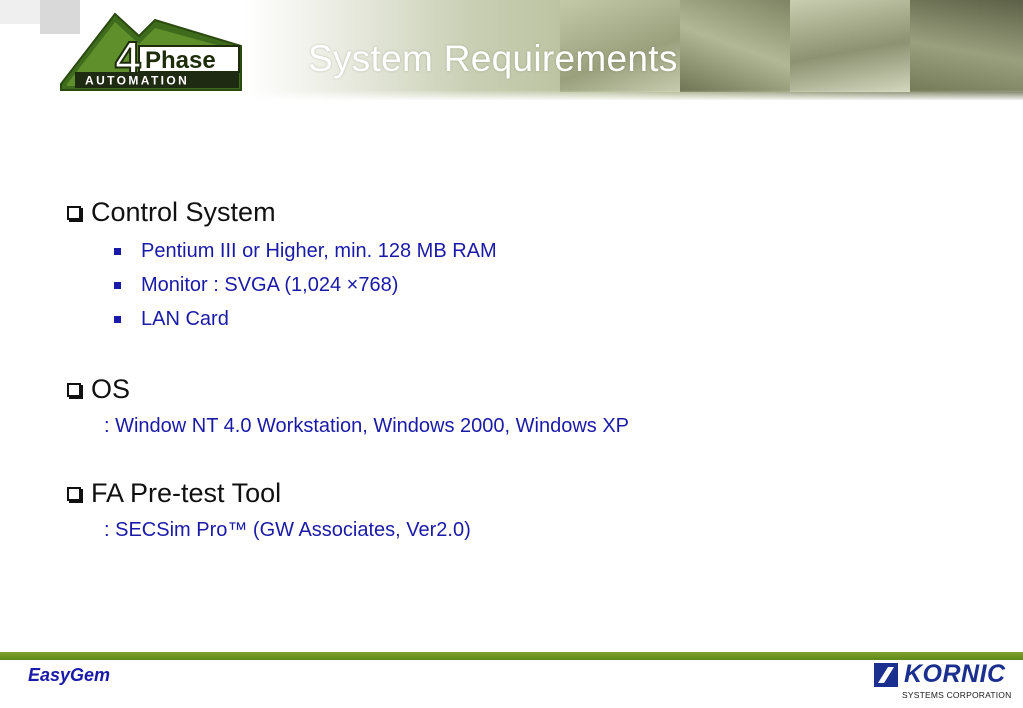 This screenshot has width=1023, height=708. I want to click on kornic-mark-icon, so click(886, 675).